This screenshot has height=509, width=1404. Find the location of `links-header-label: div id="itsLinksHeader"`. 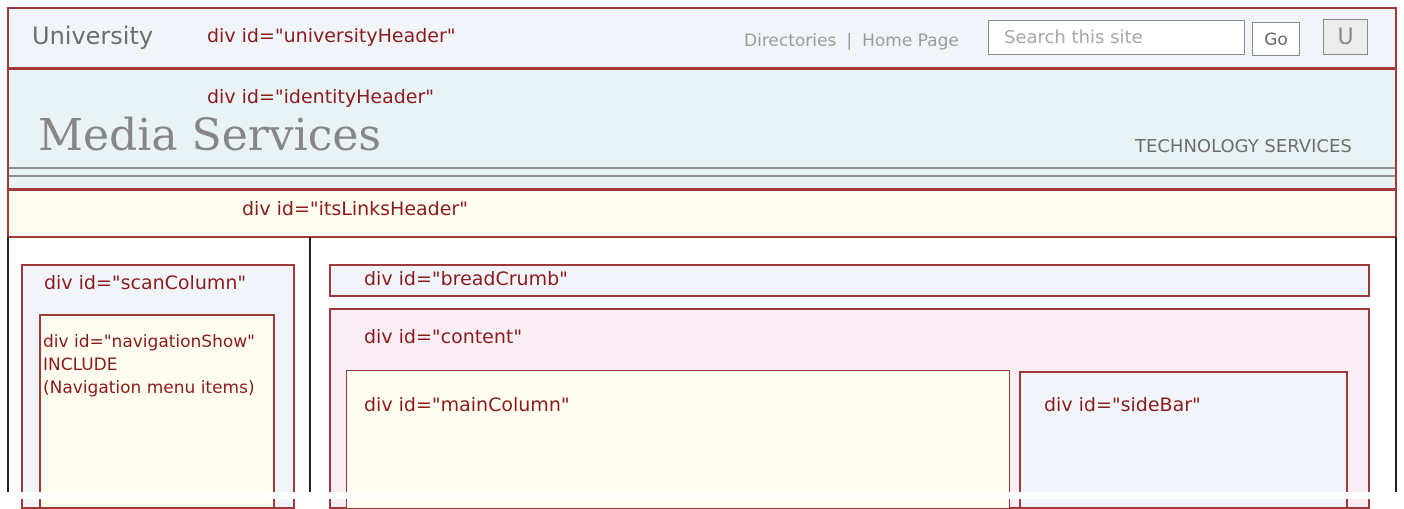

links-header-label: div id="itsLinksHeader" is located at coordinates (355, 209).